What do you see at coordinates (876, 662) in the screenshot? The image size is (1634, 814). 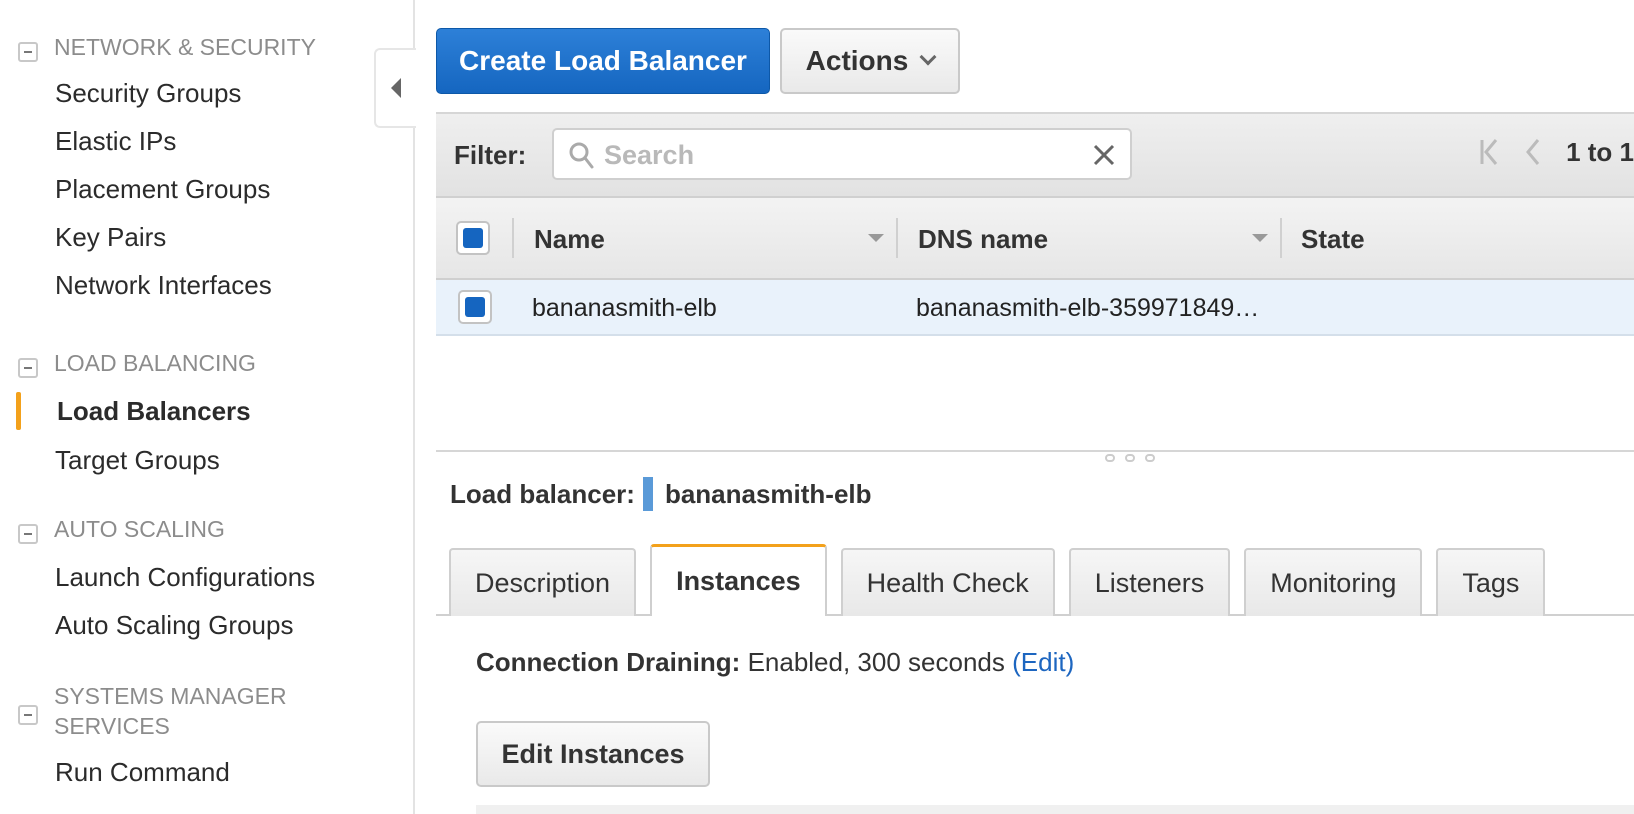 I see `connection-draining-value: Enabled, 300 seconds` at bounding box center [876, 662].